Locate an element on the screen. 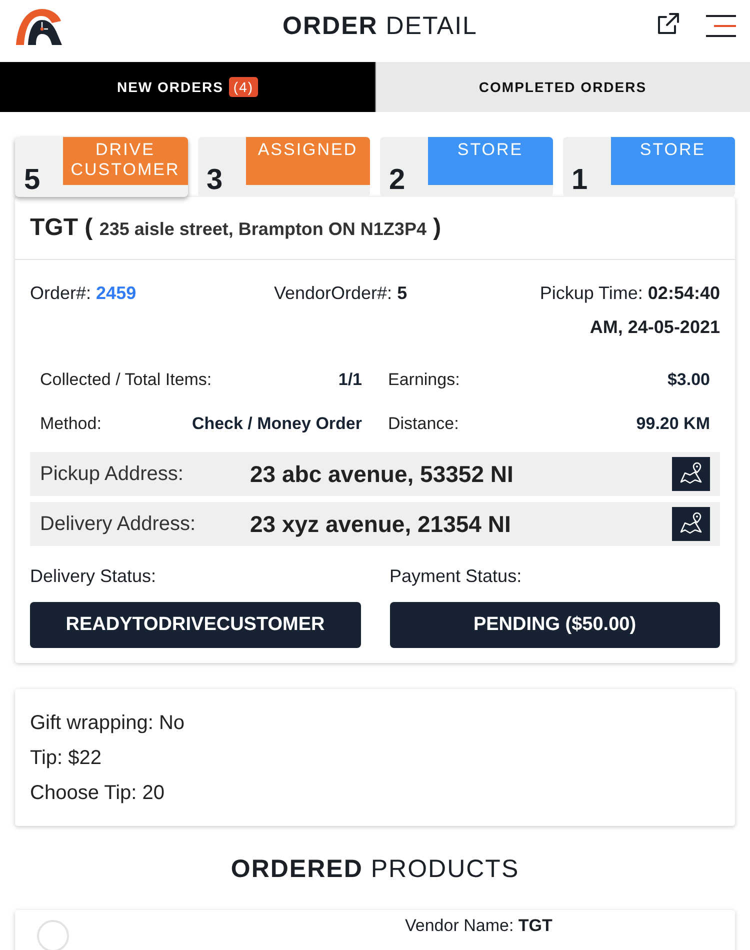 The width and height of the screenshot is (750, 950). step-card: 5 DRIVE CUSTOMER is located at coordinates (101, 167).